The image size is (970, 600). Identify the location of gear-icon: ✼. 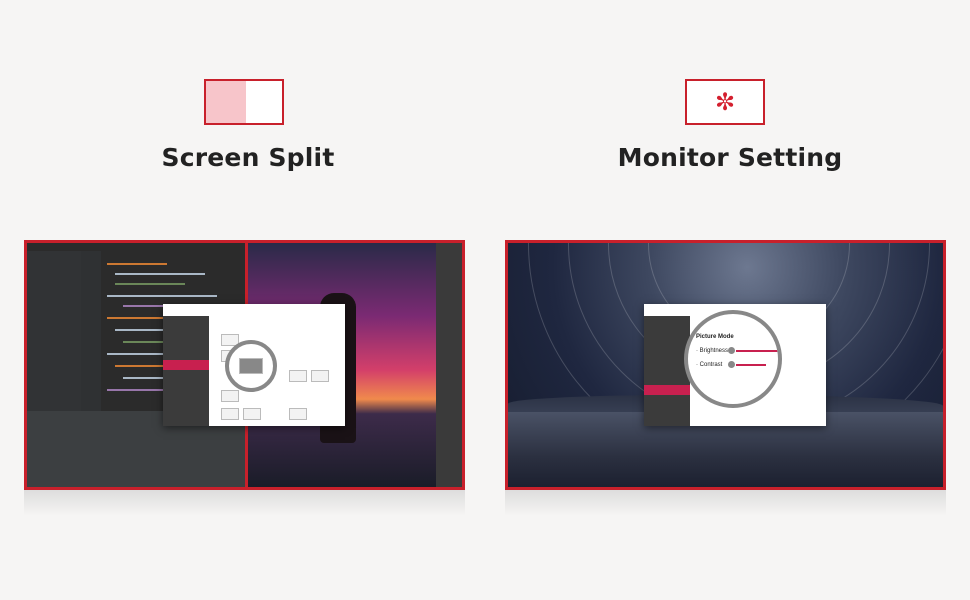
(725, 102).